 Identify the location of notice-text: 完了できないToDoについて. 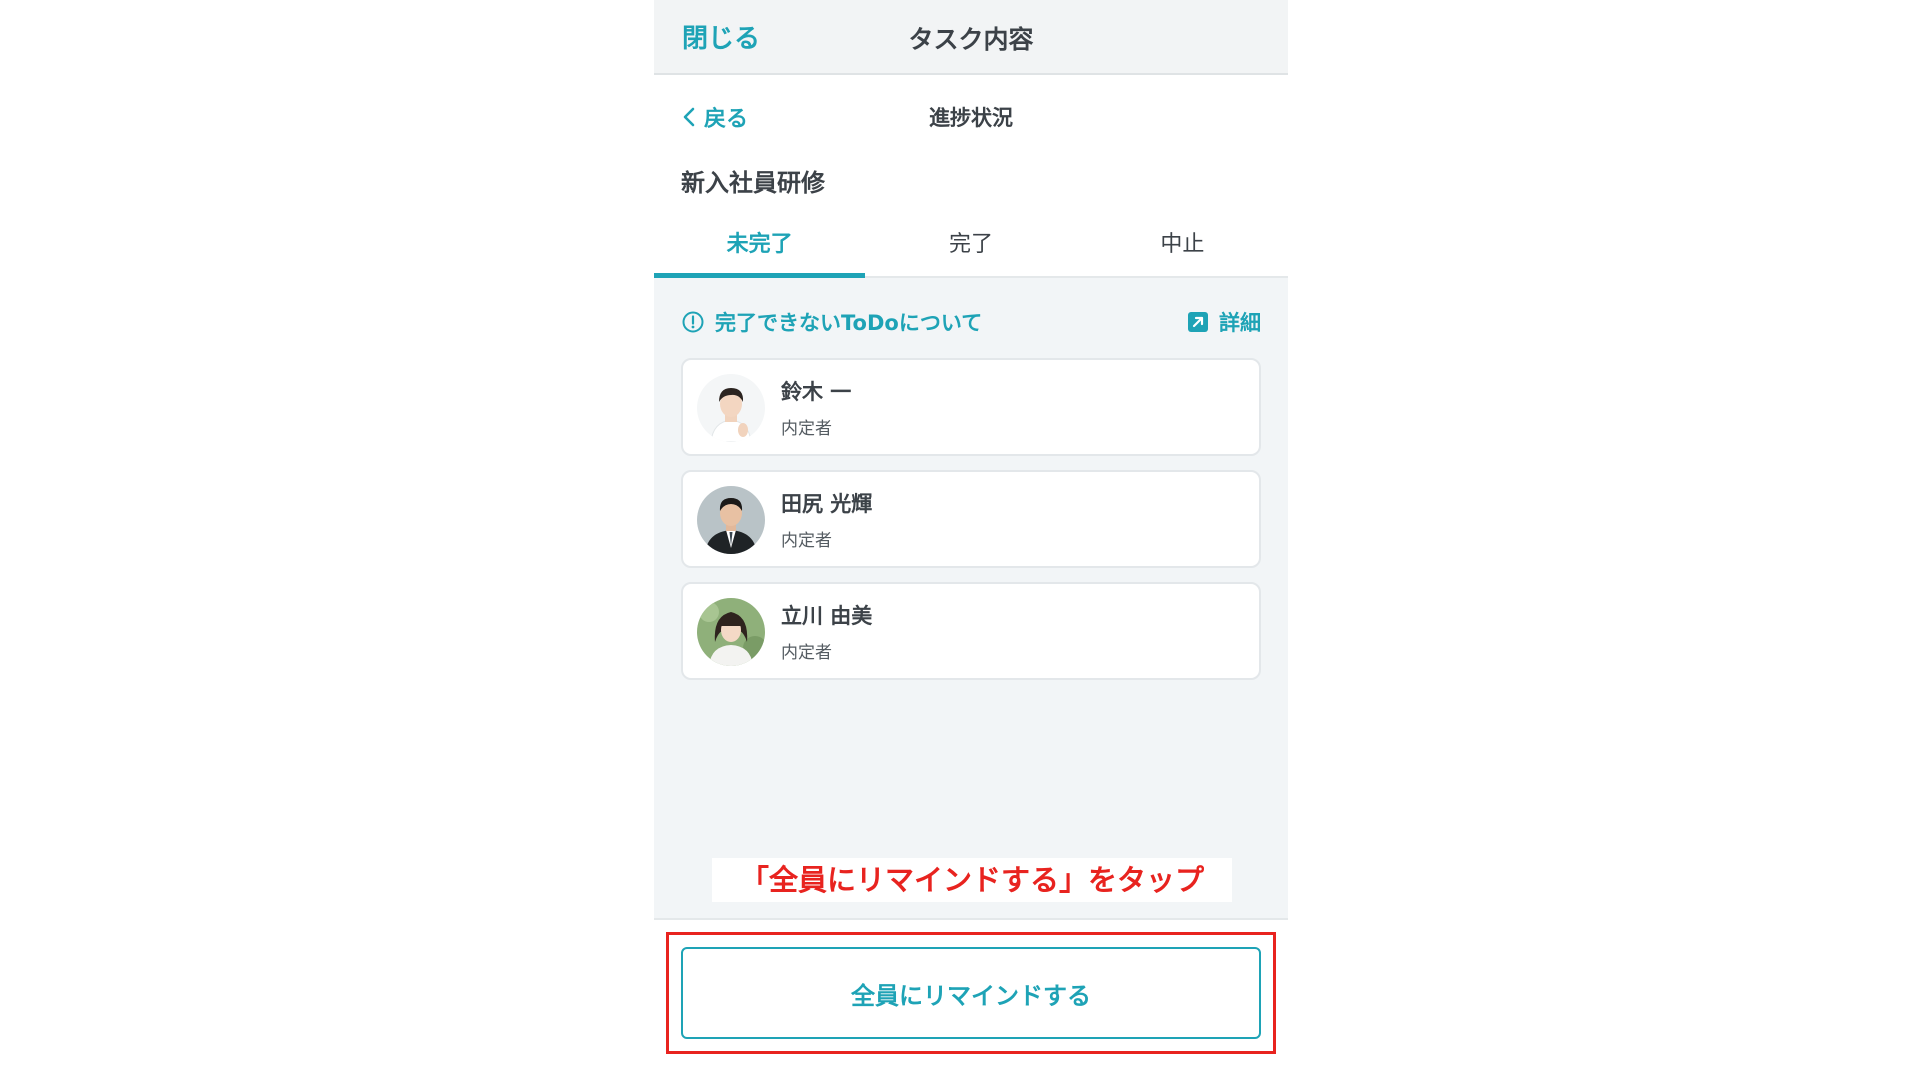
(849, 323).